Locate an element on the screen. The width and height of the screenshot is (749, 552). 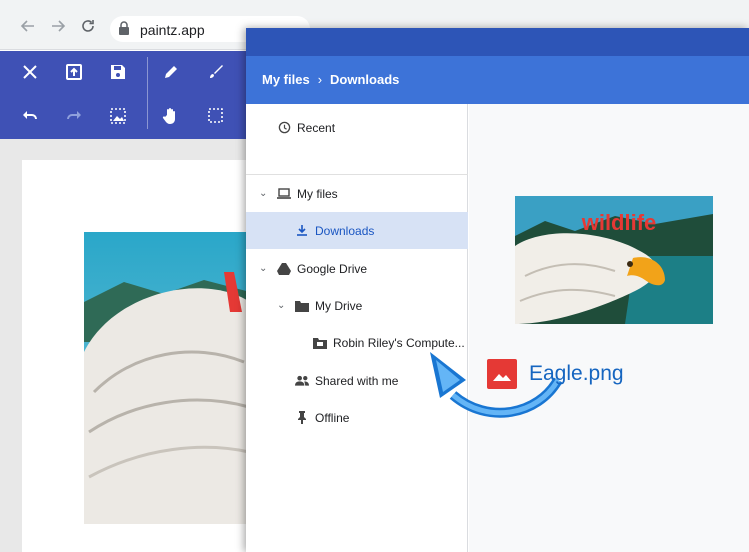
toolbar-divider is located at coordinates (147, 93).